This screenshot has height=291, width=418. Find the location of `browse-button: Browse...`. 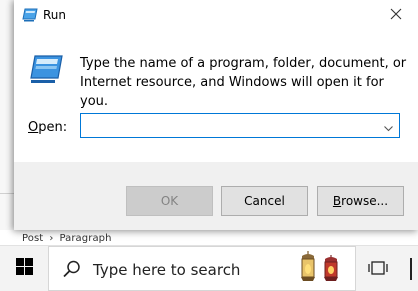

browse-button: Browse... is located at coordinates (360, 201).